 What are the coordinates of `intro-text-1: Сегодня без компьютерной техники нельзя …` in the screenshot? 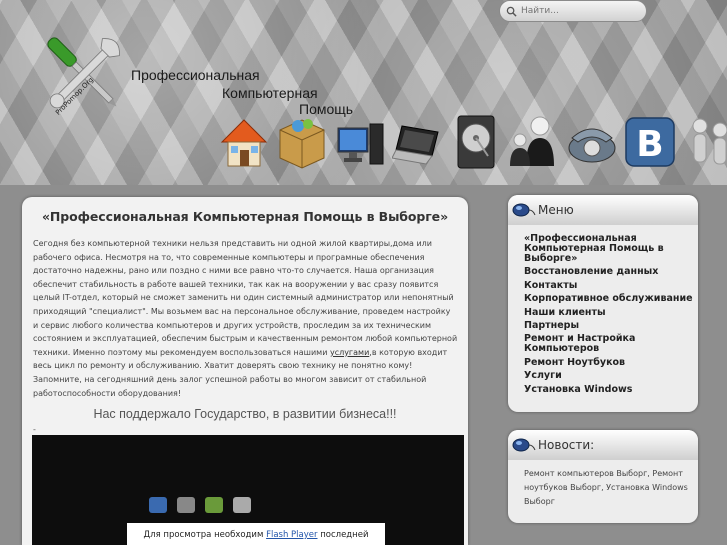 It's located at (245, 298).